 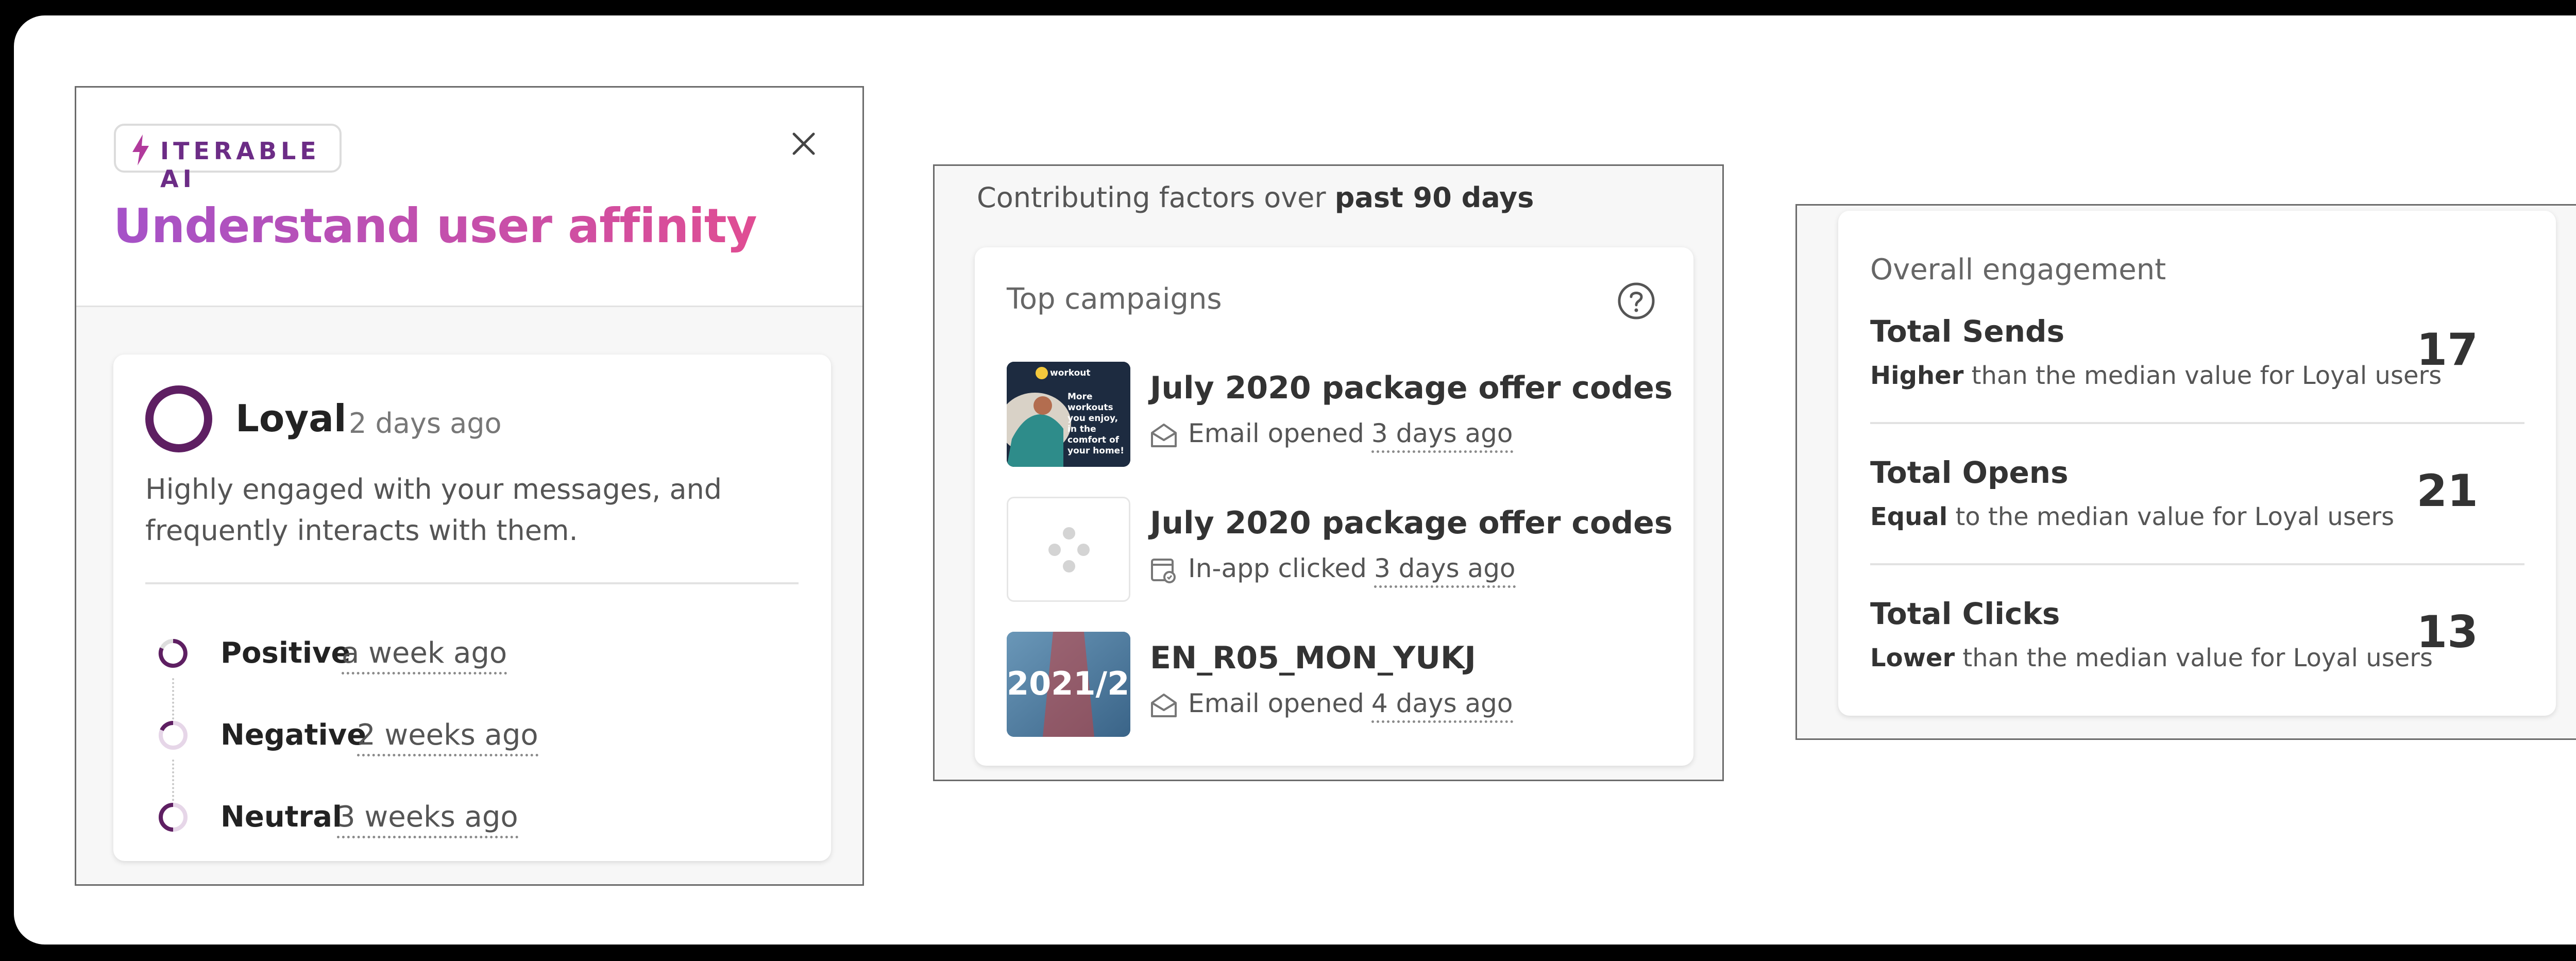 I want to click on campaign-activity: Email opened 3 days ago, so click(x=1331, y=435).